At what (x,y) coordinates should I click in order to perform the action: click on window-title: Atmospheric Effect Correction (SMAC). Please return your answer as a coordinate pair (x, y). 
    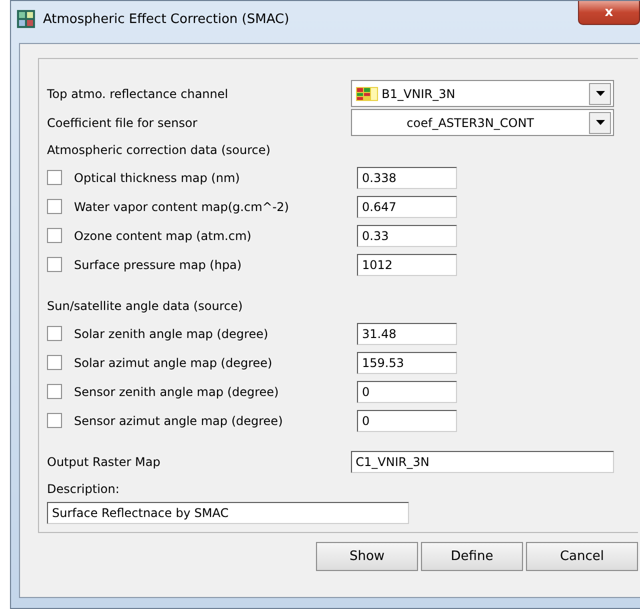
    Looking at the image, I should click on (166, 19).